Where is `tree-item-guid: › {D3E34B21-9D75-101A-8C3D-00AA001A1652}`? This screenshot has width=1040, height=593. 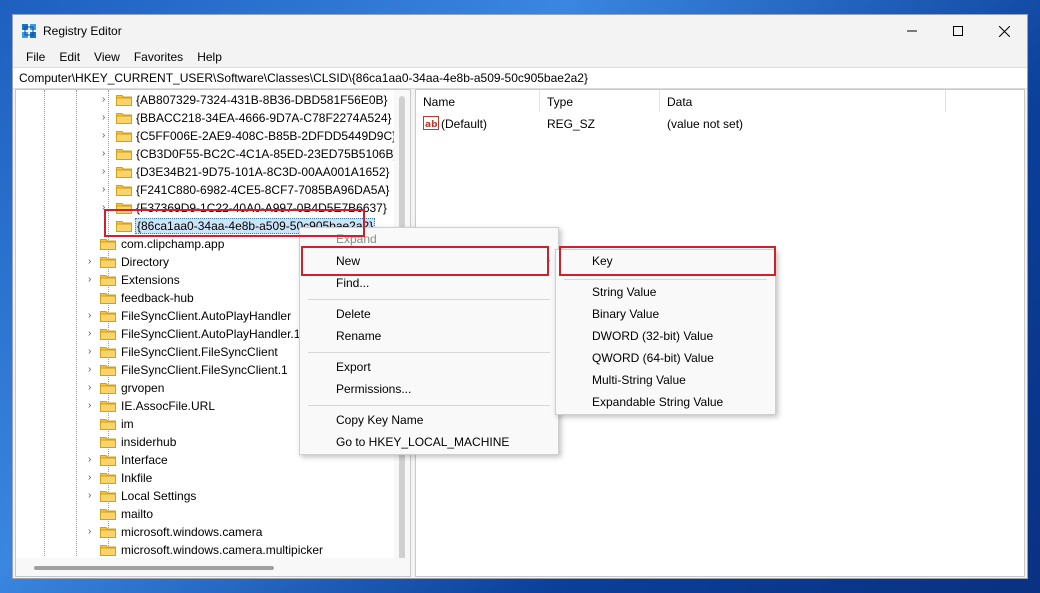
tree-item-guid: › {D3E34B21-9D75-101A-8C3D-00AA001A1652} is located at coordinates (204, 172).